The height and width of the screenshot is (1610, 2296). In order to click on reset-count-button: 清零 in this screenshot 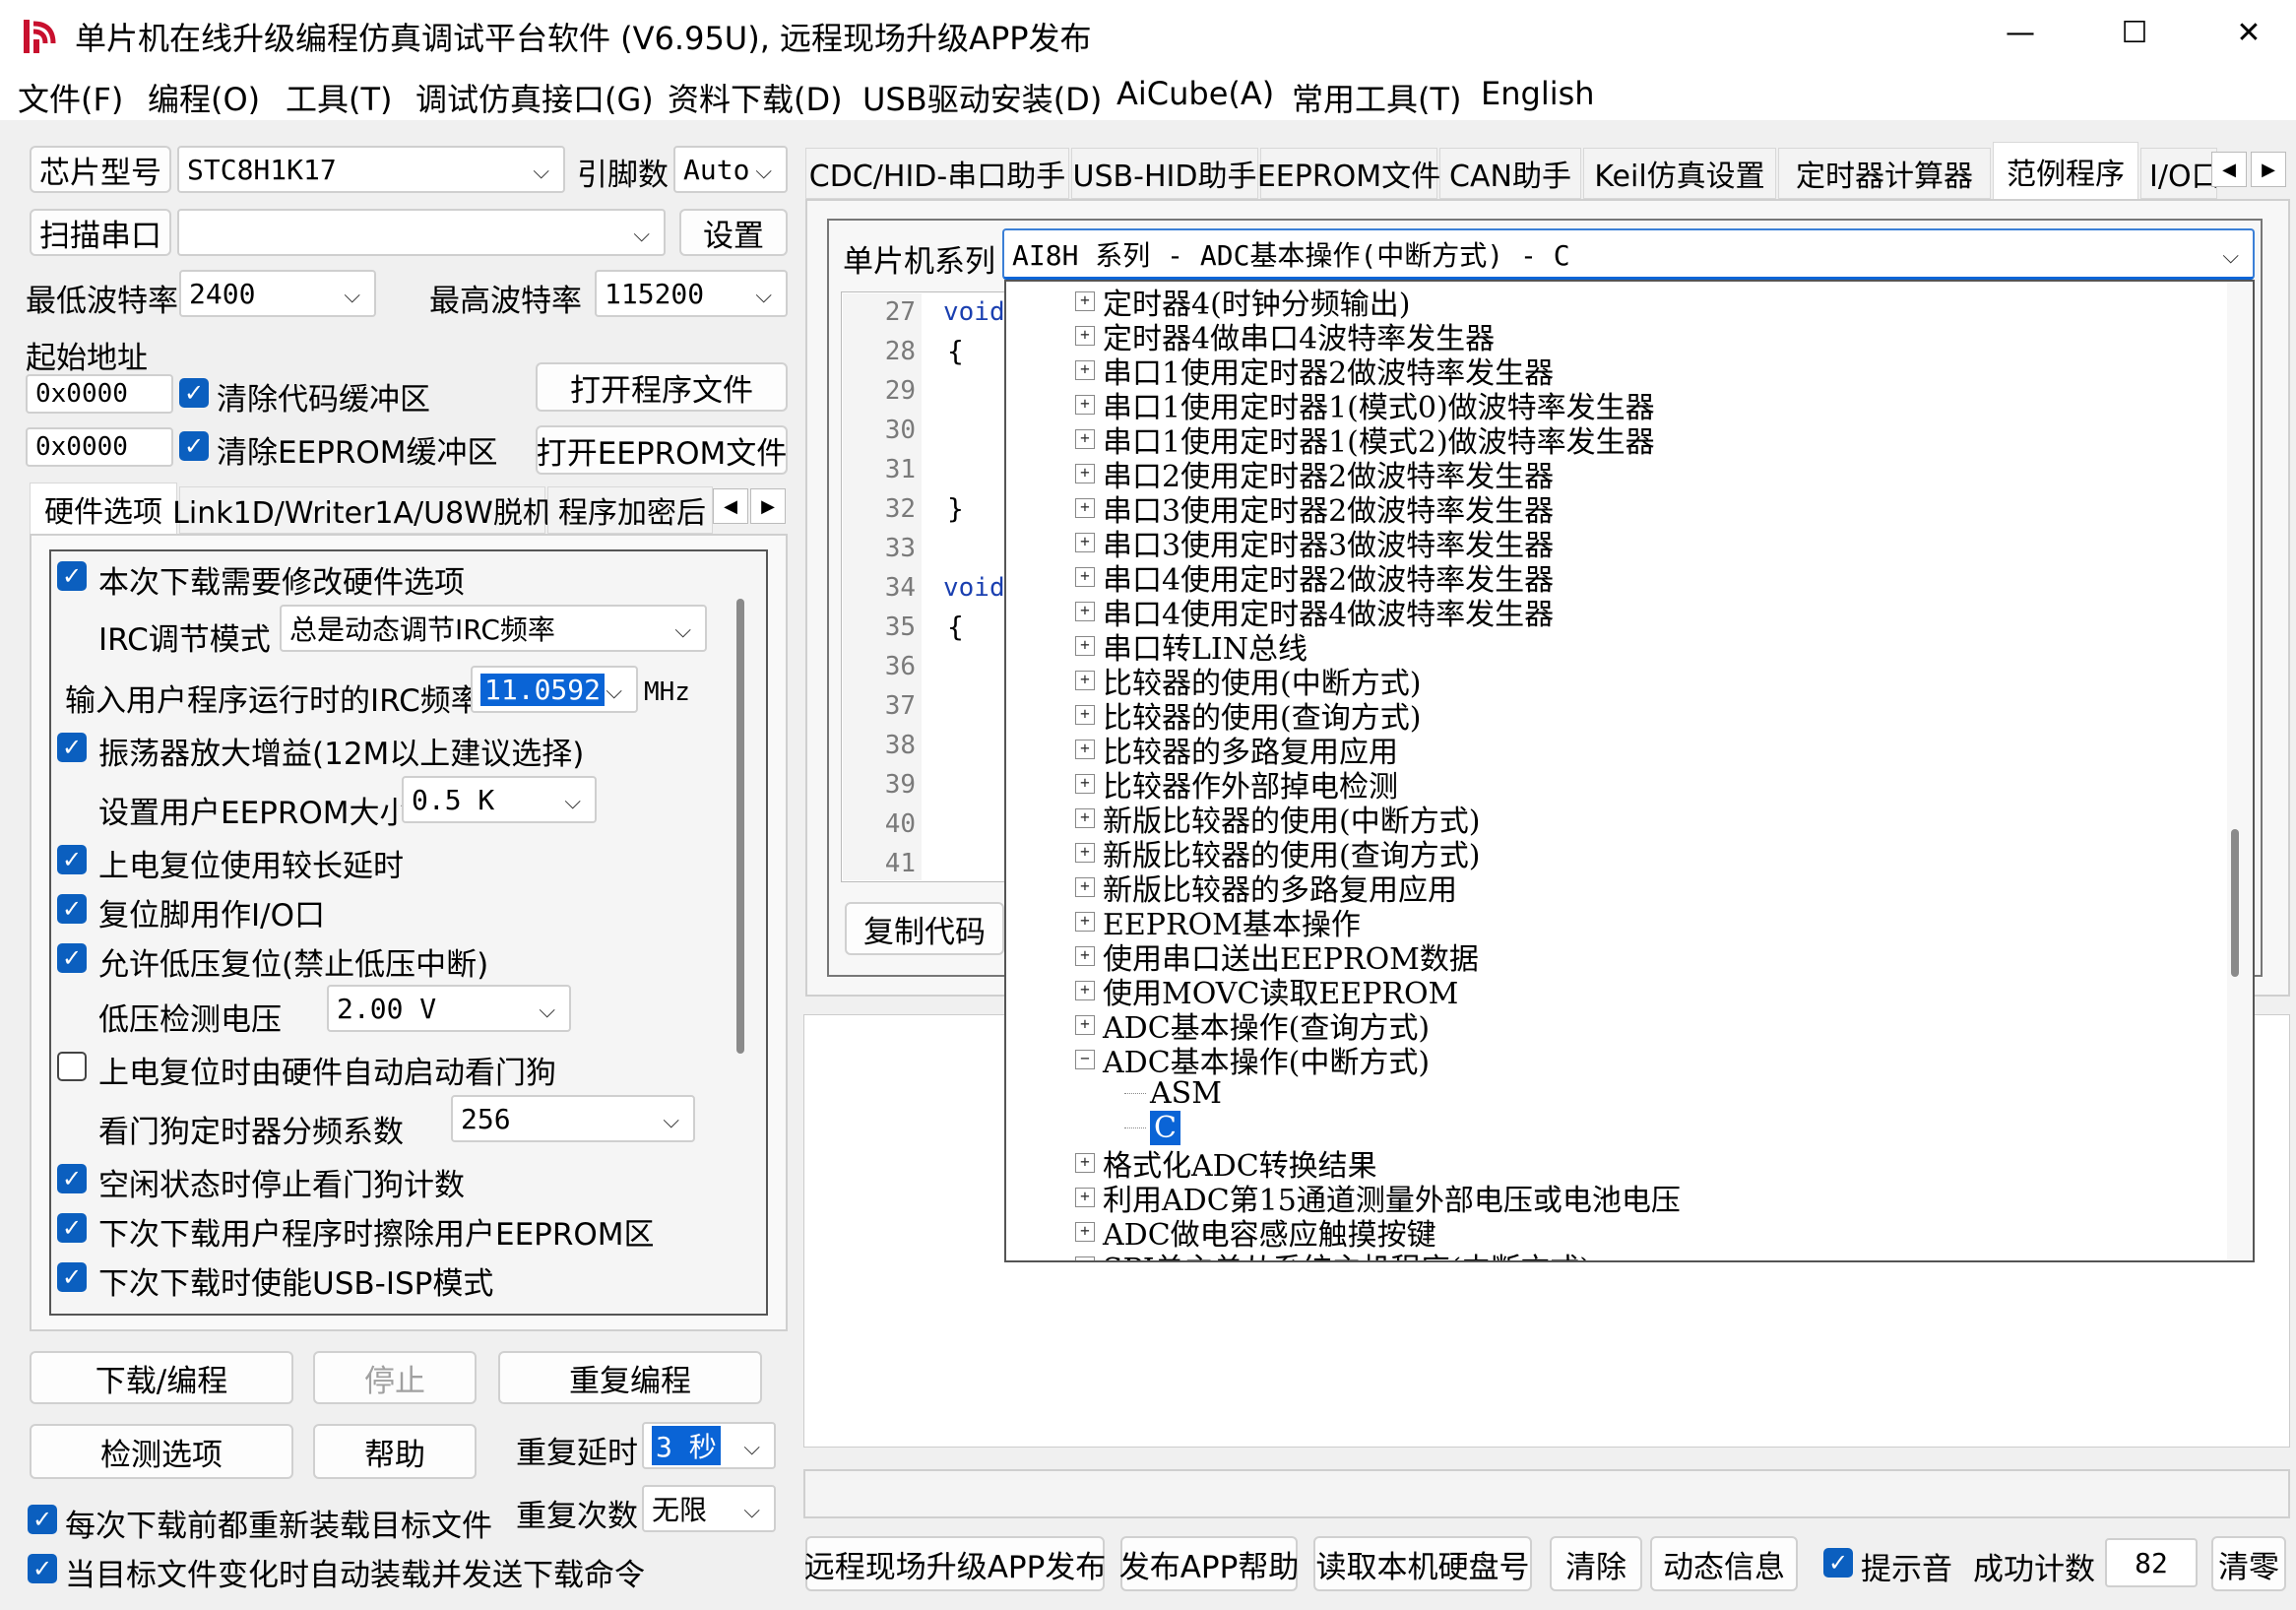, I will do `click(2248, 1563)`.